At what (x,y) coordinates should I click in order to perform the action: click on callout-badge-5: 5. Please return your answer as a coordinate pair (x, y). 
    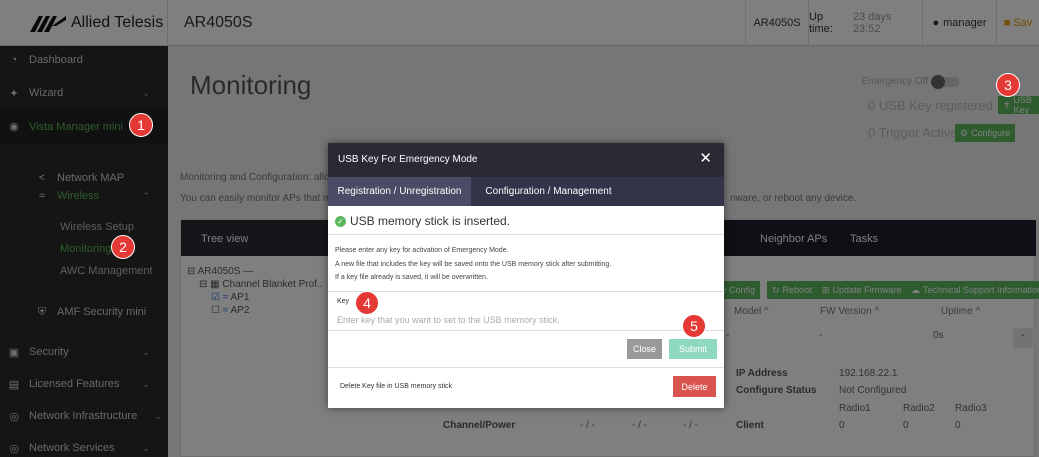
    Looking at the image, I should click on (694, 326).